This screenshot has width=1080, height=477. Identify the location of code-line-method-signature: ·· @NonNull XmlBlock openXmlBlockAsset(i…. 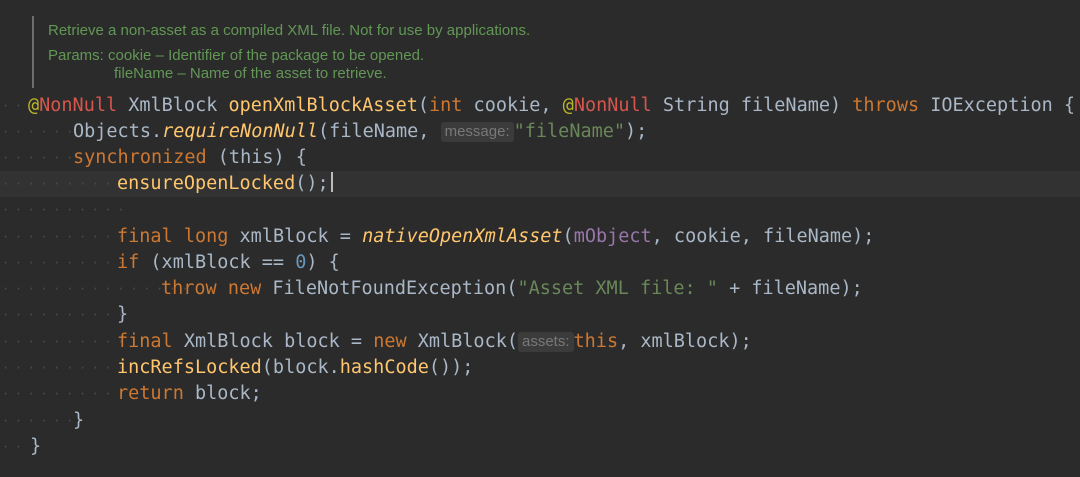
(540, 106).